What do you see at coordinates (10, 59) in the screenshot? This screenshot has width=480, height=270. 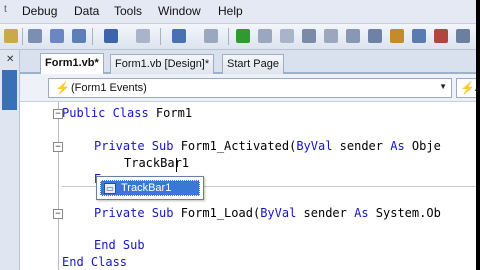 I see `close-icon: ✕` at bounding box center [10, 59].